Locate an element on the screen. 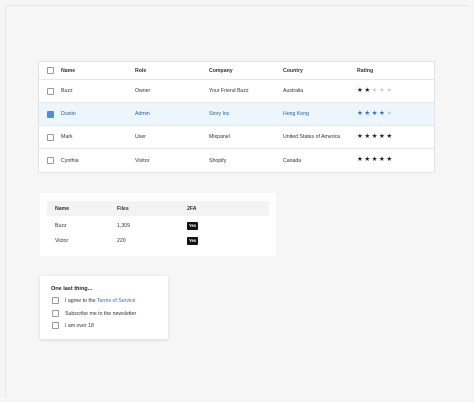  terms-label: I agree to the Terms of Service is located at coordinates (100, 301).